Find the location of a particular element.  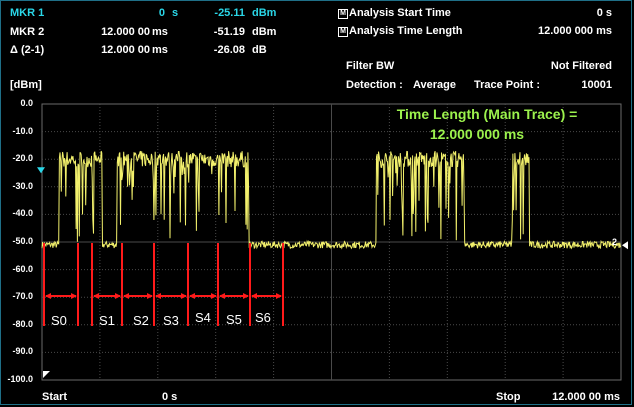

y-tick-label: -90.0 is located at coordinates (22, 351).